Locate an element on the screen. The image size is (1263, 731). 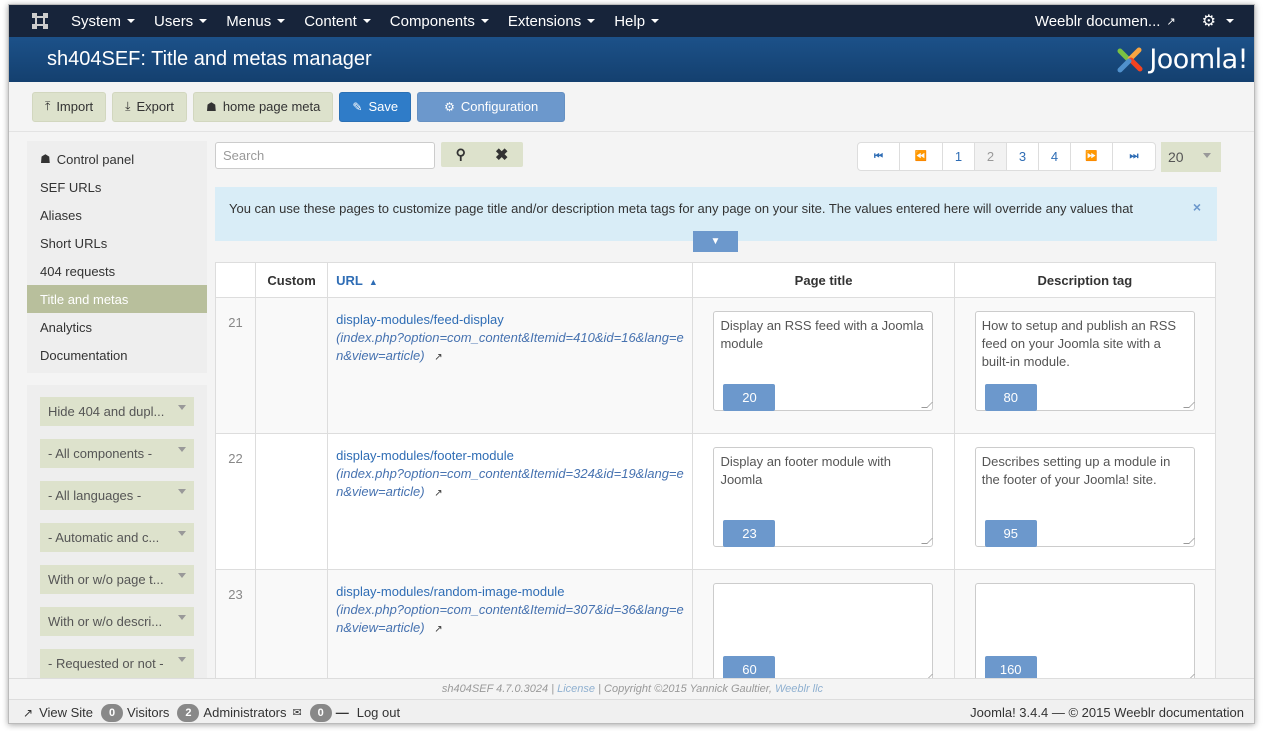
page-1-button: 1 is located at coordinates (959, 156).